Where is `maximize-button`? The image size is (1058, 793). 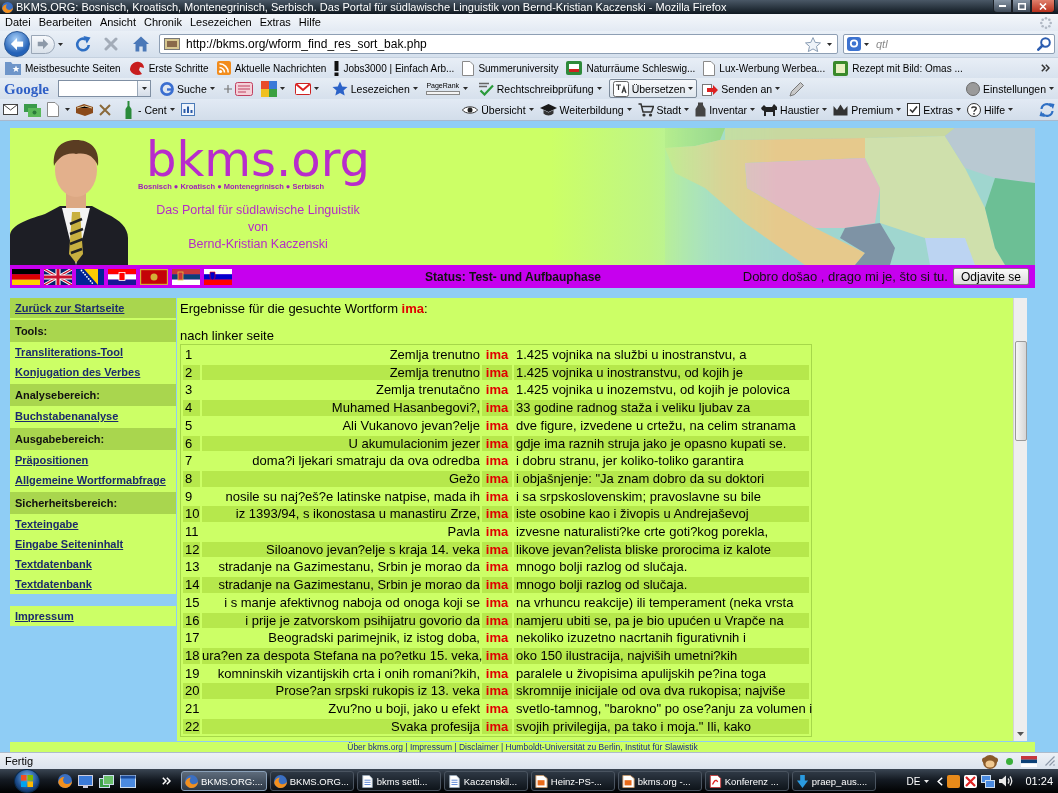 maximize-button is located at coordinates (1021, 6).